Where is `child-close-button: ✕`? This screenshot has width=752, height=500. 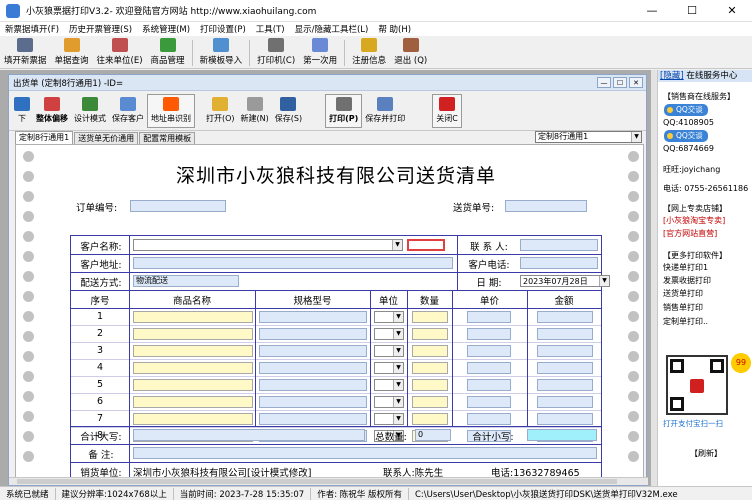
child-close-button: ✕ is located at coordinates (636, 82).